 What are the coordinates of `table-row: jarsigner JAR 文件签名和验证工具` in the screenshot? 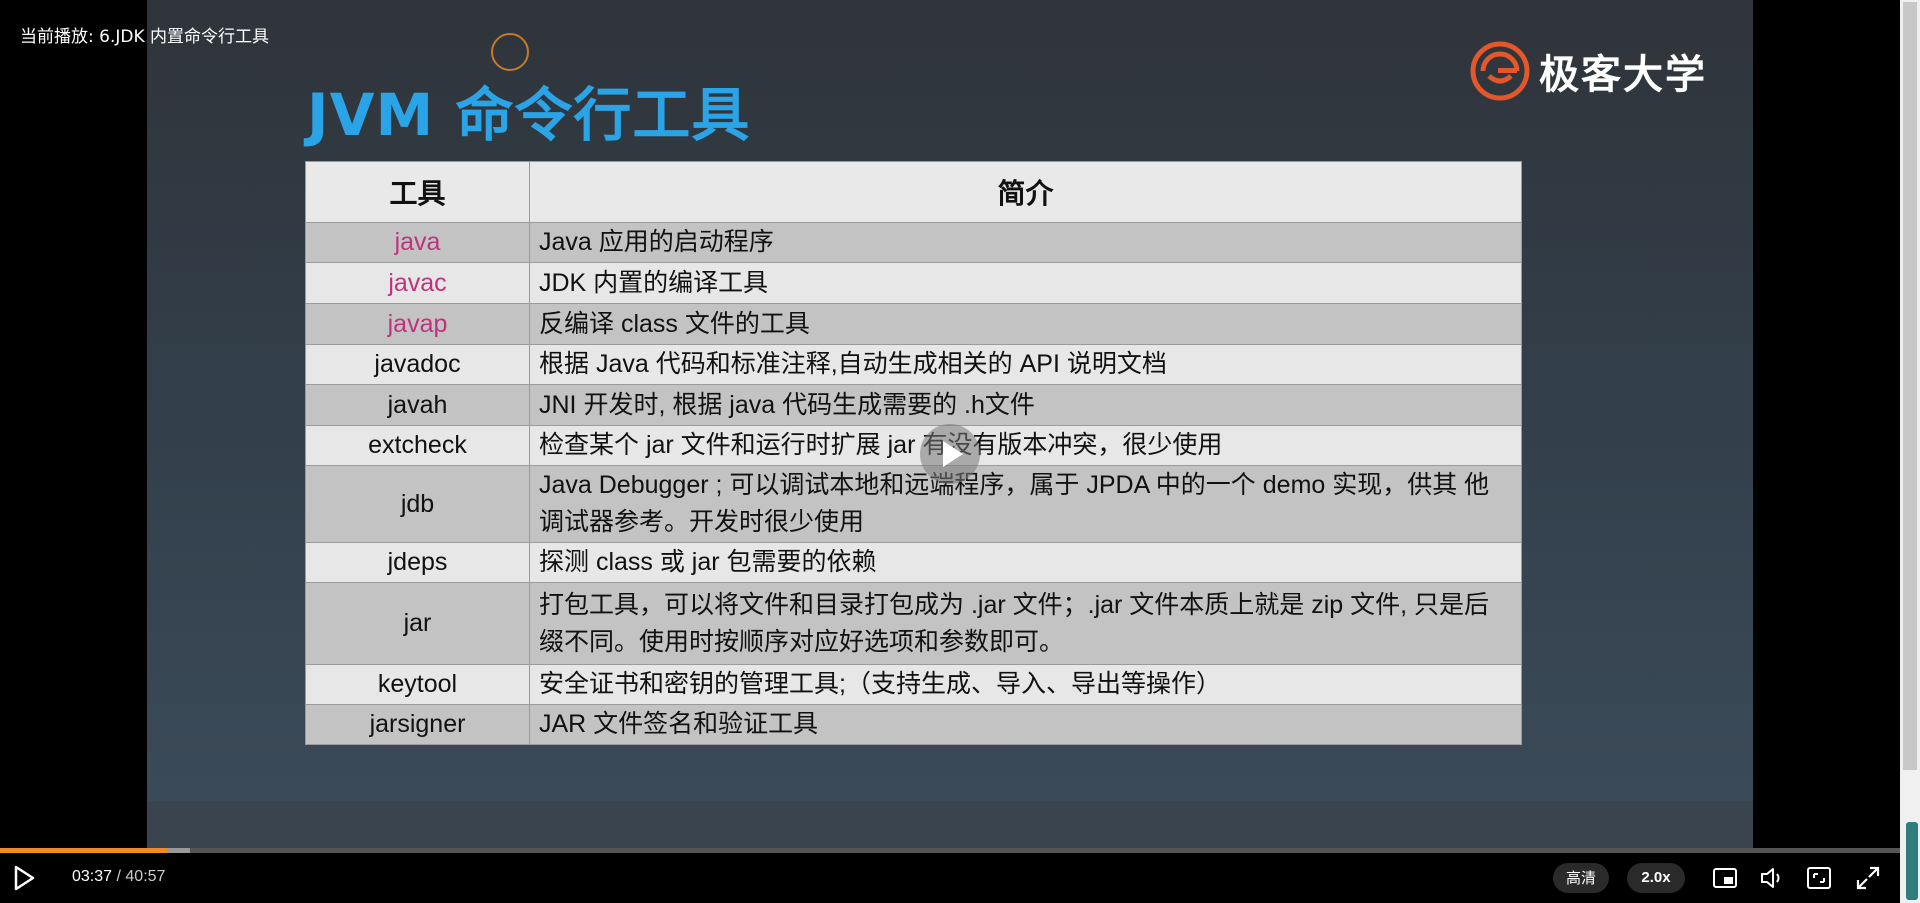 It's located at (913, 724).